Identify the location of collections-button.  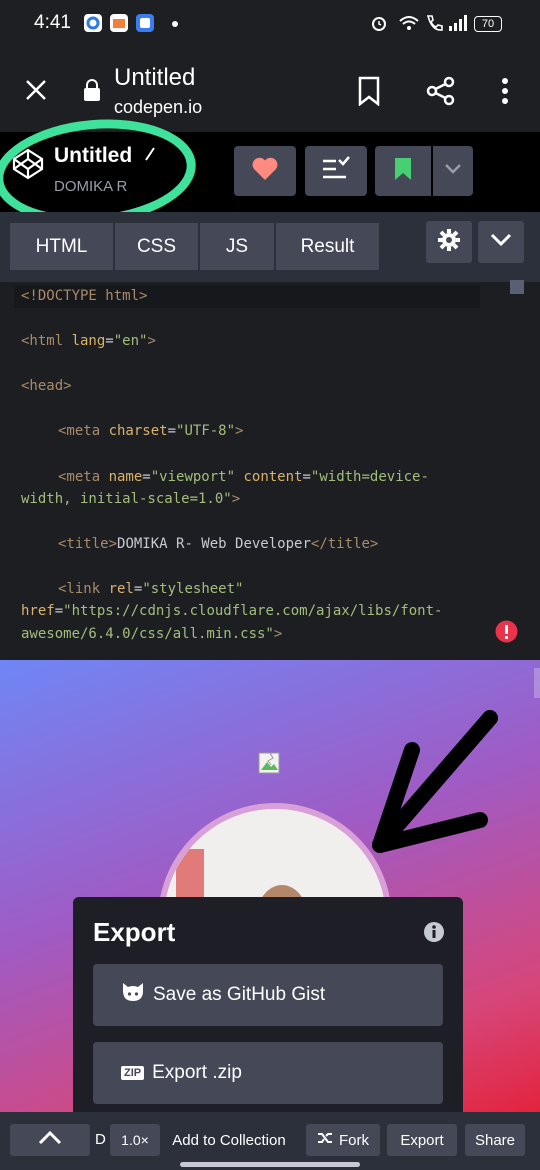
(336, 171).